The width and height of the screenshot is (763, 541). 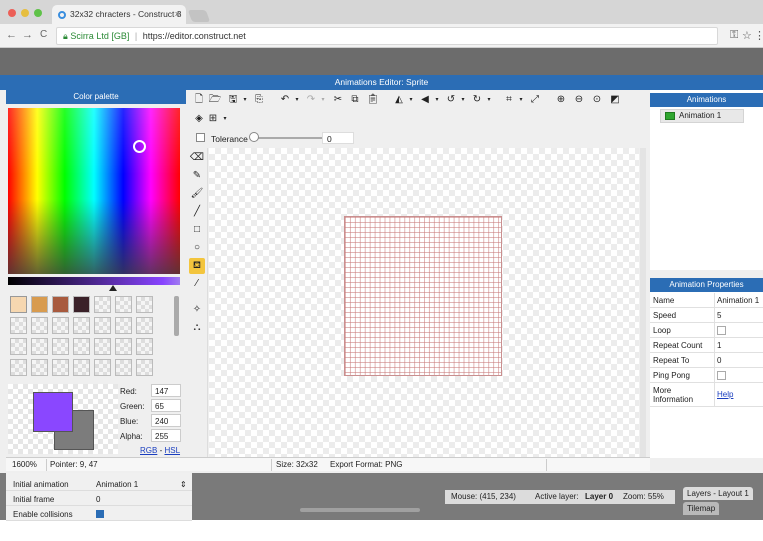 I want to click on save-dropdown-icon: ▾, so click(x=245, y=100).